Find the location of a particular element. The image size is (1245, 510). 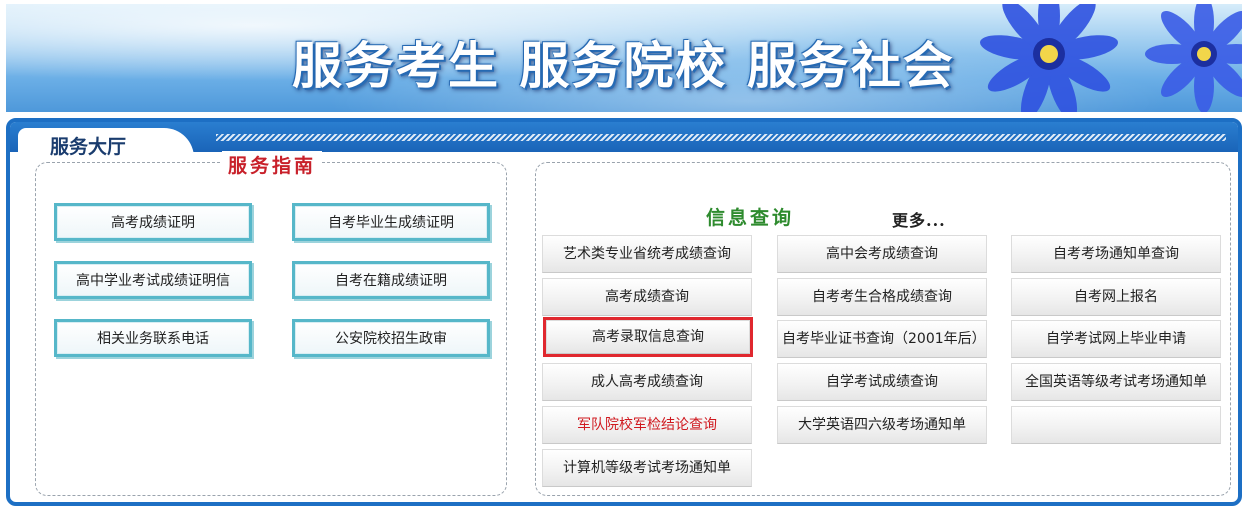

query-button: 军队院校军检结论查询 is located at coordinates (647, 425).